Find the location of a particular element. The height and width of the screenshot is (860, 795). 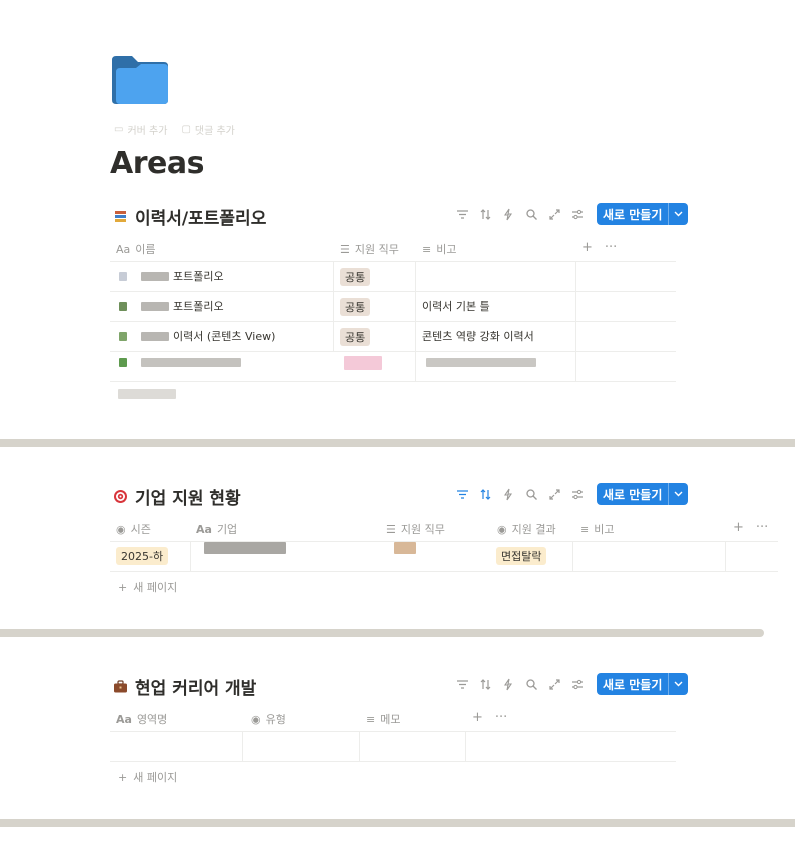

column-header-memo: ≡ 메모 is located at coordinates (383, 719).